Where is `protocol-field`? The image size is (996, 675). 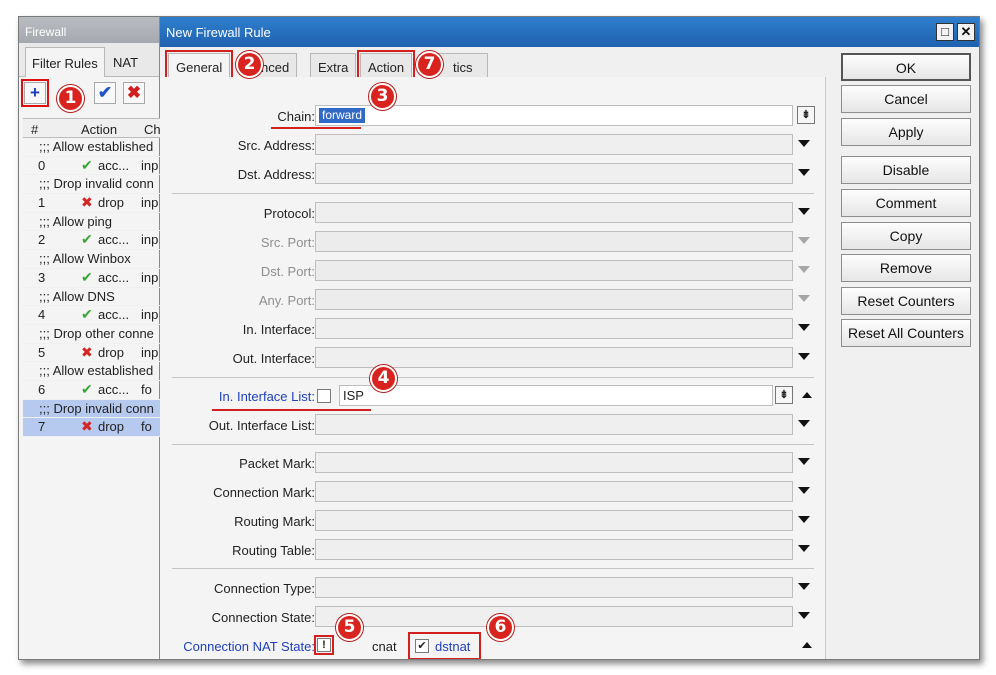 protocol-field is located at coordinates (554, 212).